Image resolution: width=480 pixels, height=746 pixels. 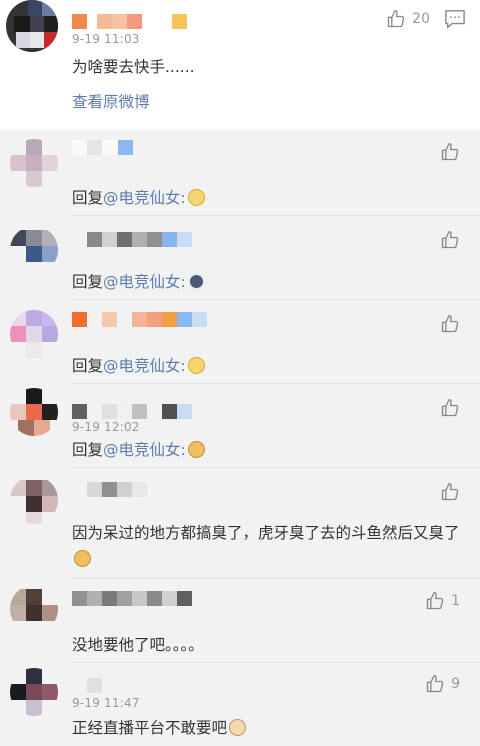 I want to click on reply-body: 因为呆过的地方都搞臭了，虎牙臭了去的斗鱼然后又臭了, so click(x=266, y=533).